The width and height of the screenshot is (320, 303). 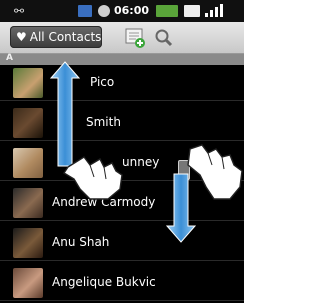 I want to click on usb-icon: ⚯, so click(x=19, y=11).